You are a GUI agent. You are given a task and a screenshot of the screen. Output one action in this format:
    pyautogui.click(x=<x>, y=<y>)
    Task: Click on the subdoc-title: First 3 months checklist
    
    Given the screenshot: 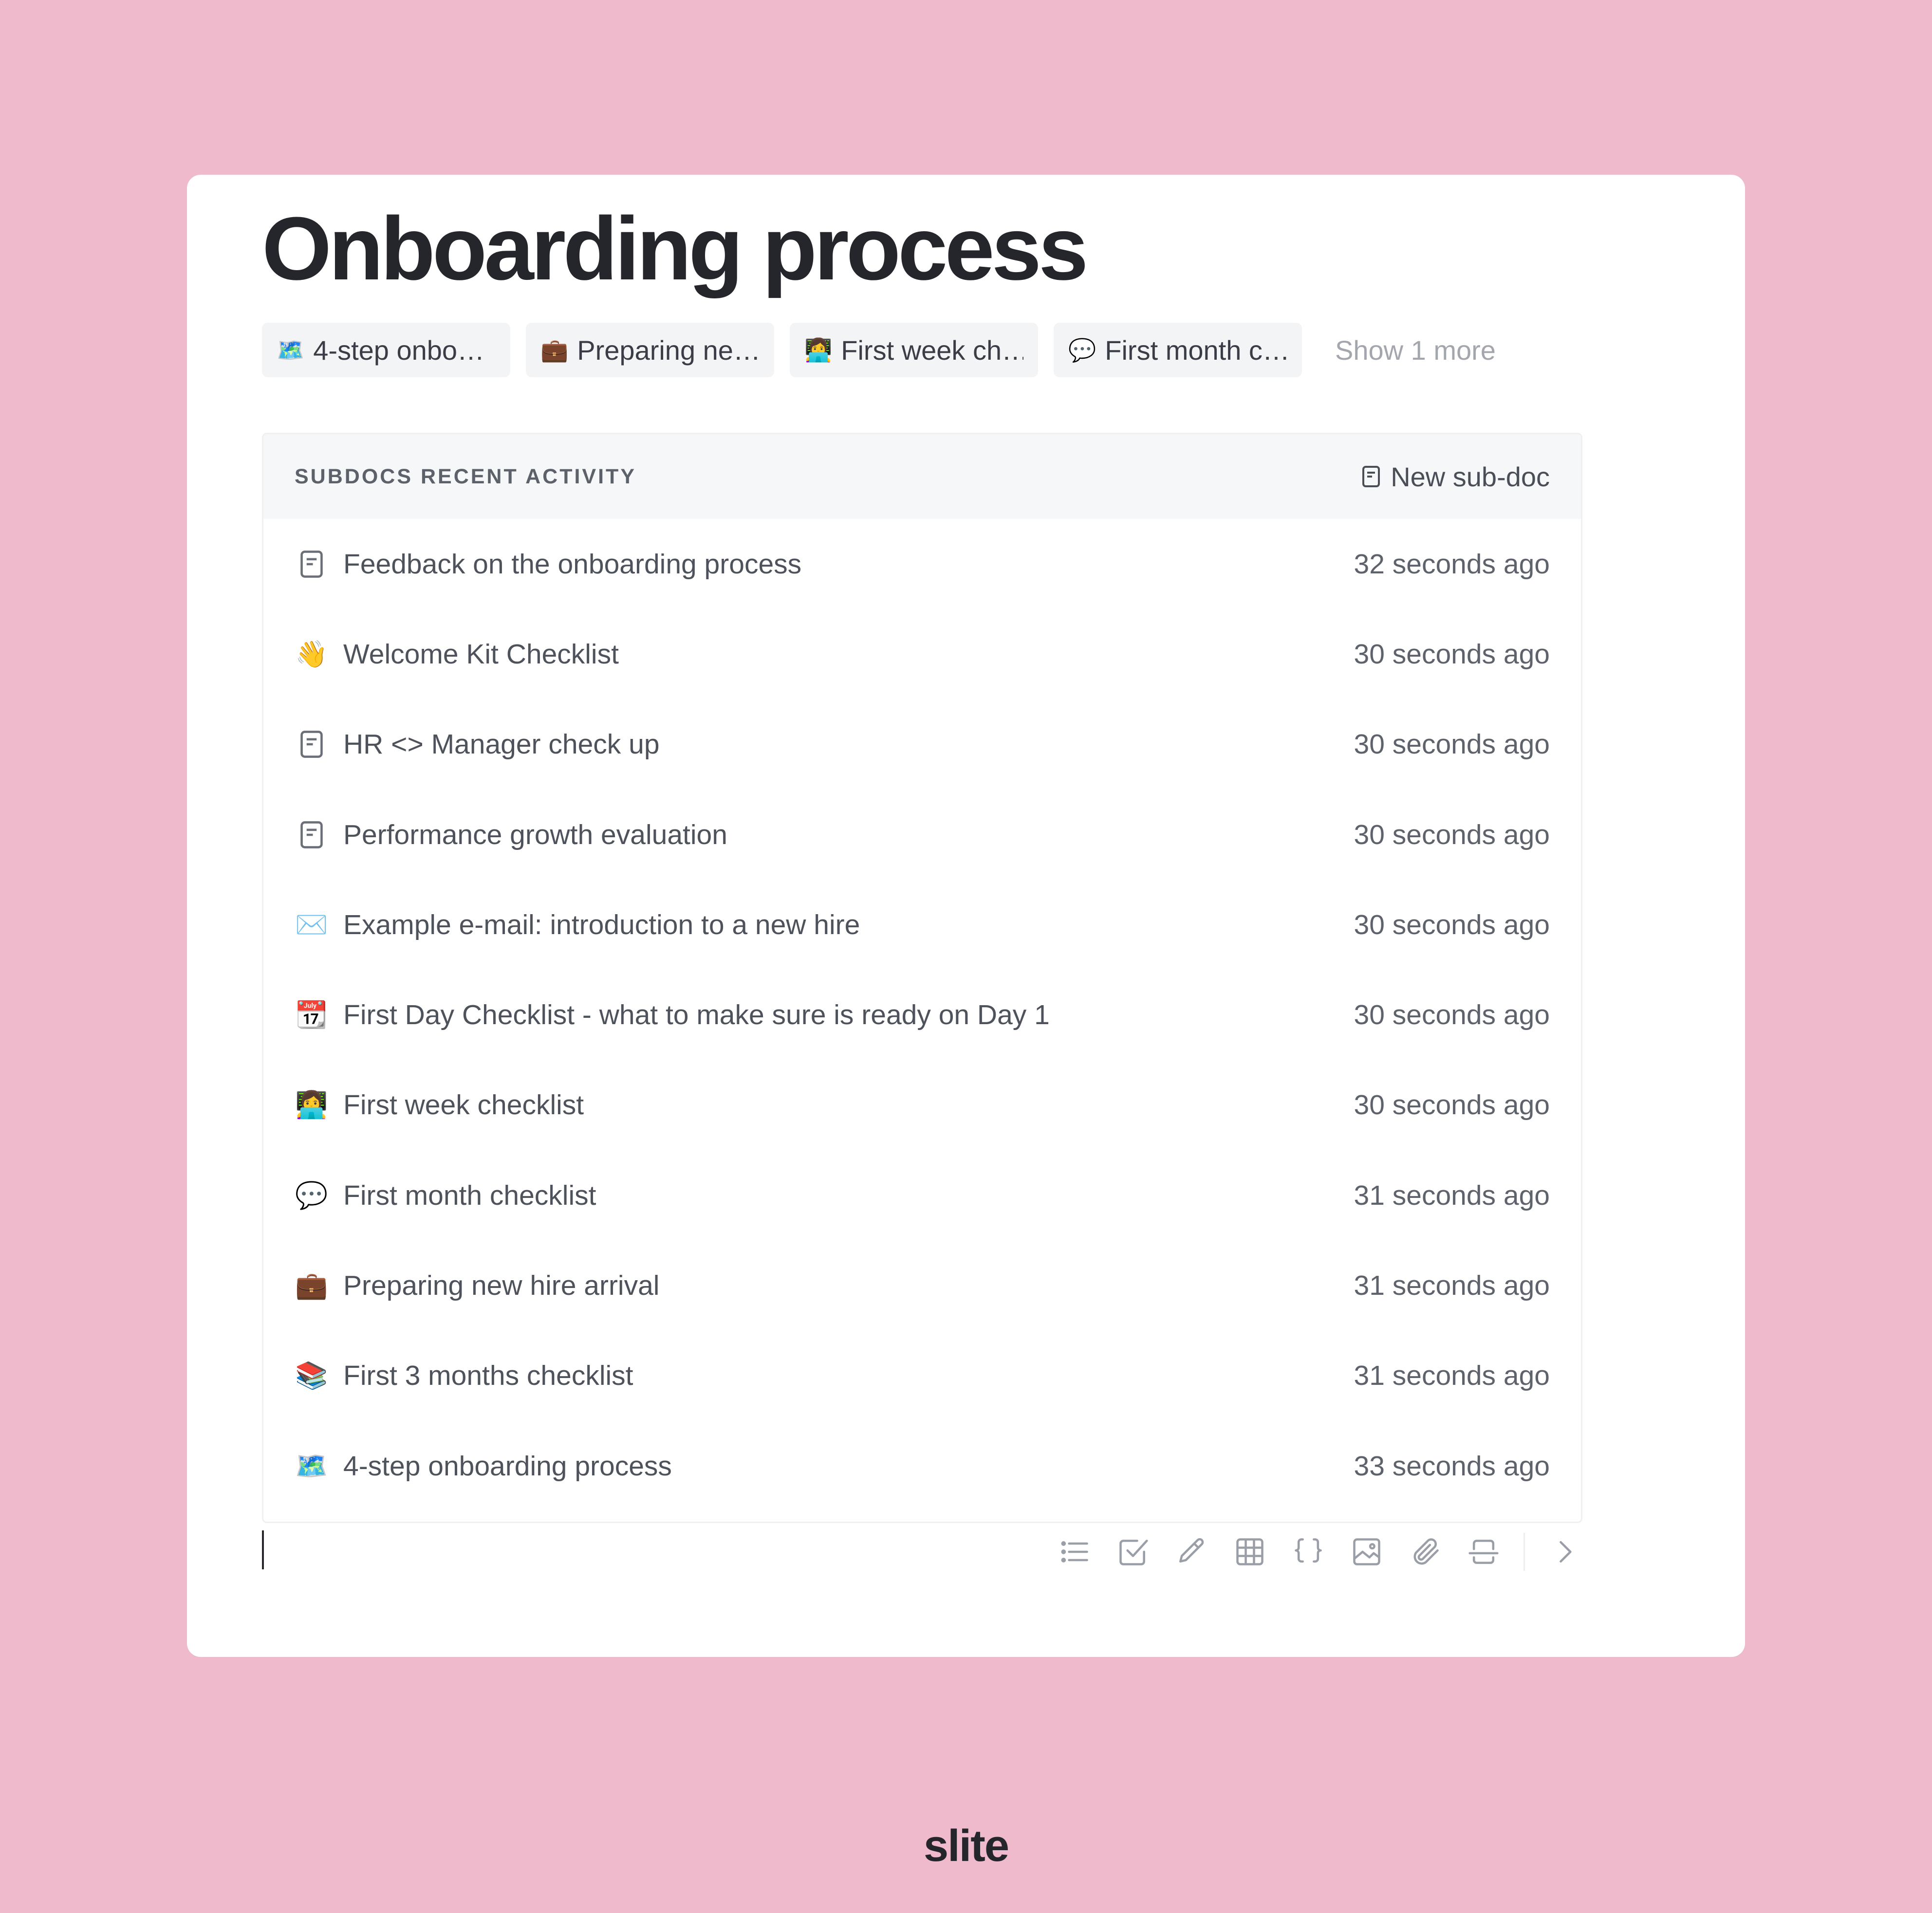 What is the action you would take?
    pyautogui.click(x=488, y=1376)
    